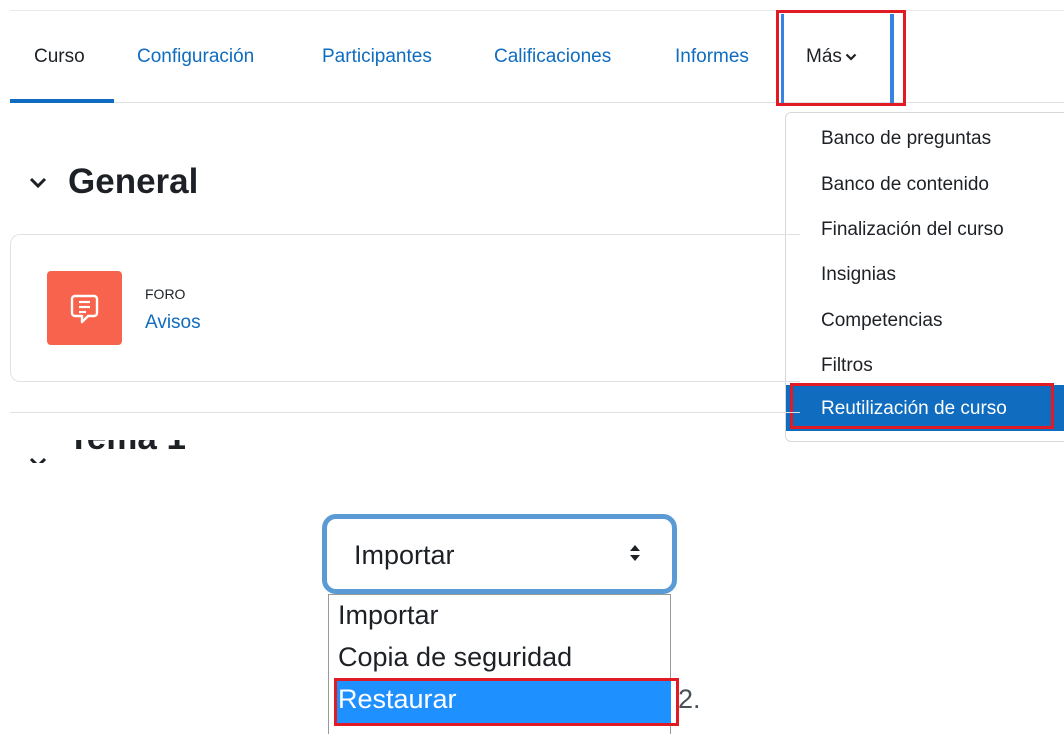  What do you see at coordinates (847, 366) in the screenshot?
I see `menu-item-filtros: Filtros` at bounding box center [847, 366].